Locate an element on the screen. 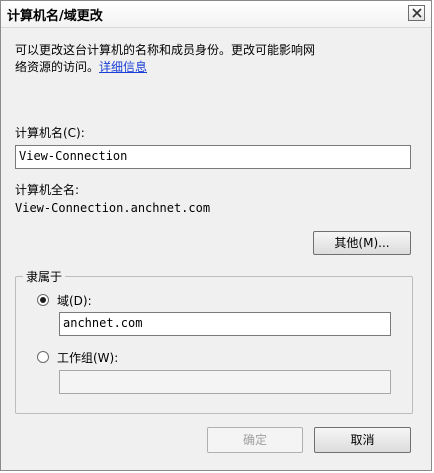  details-link: 详细信息 is located at coordinates (123, 67).